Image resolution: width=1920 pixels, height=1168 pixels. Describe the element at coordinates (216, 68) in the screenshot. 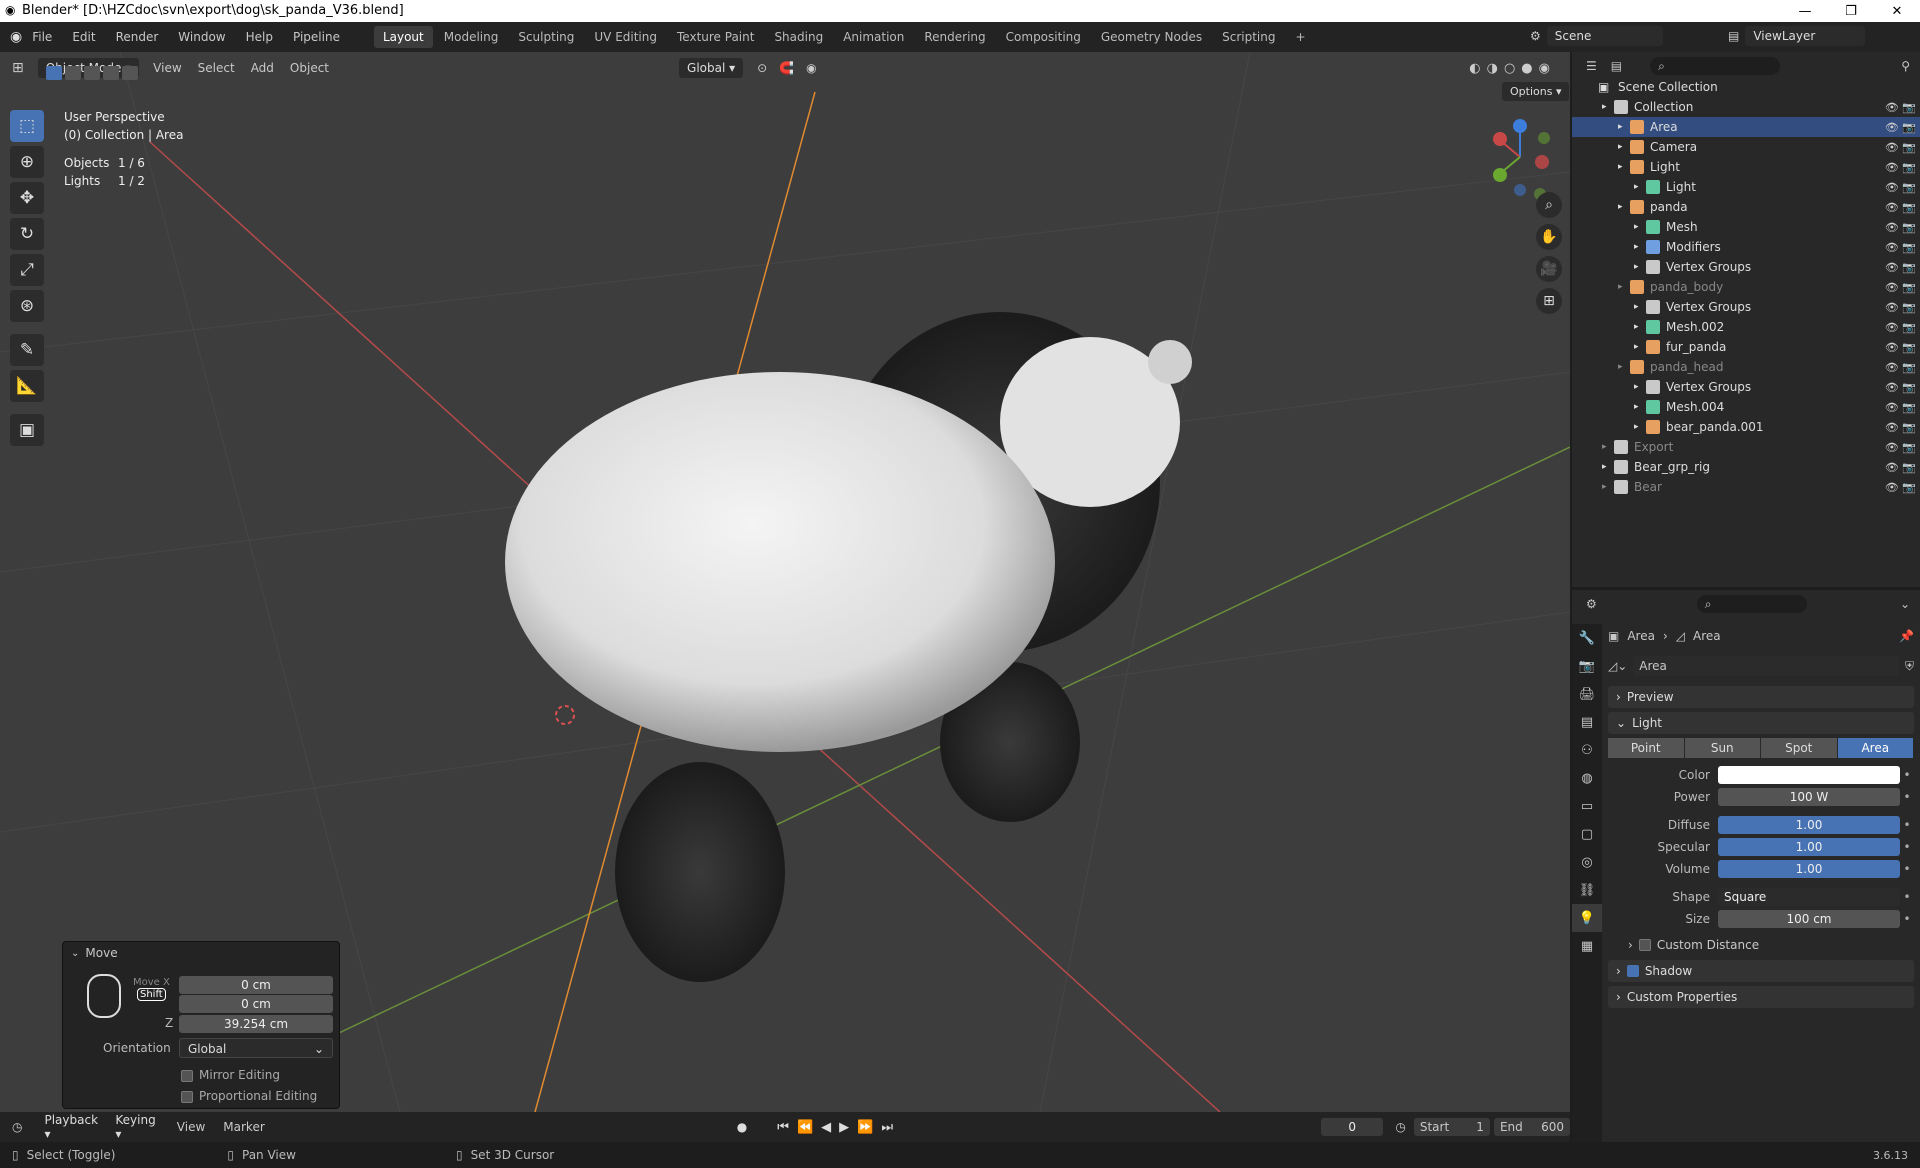

I see `menu-select: Select` at that location.